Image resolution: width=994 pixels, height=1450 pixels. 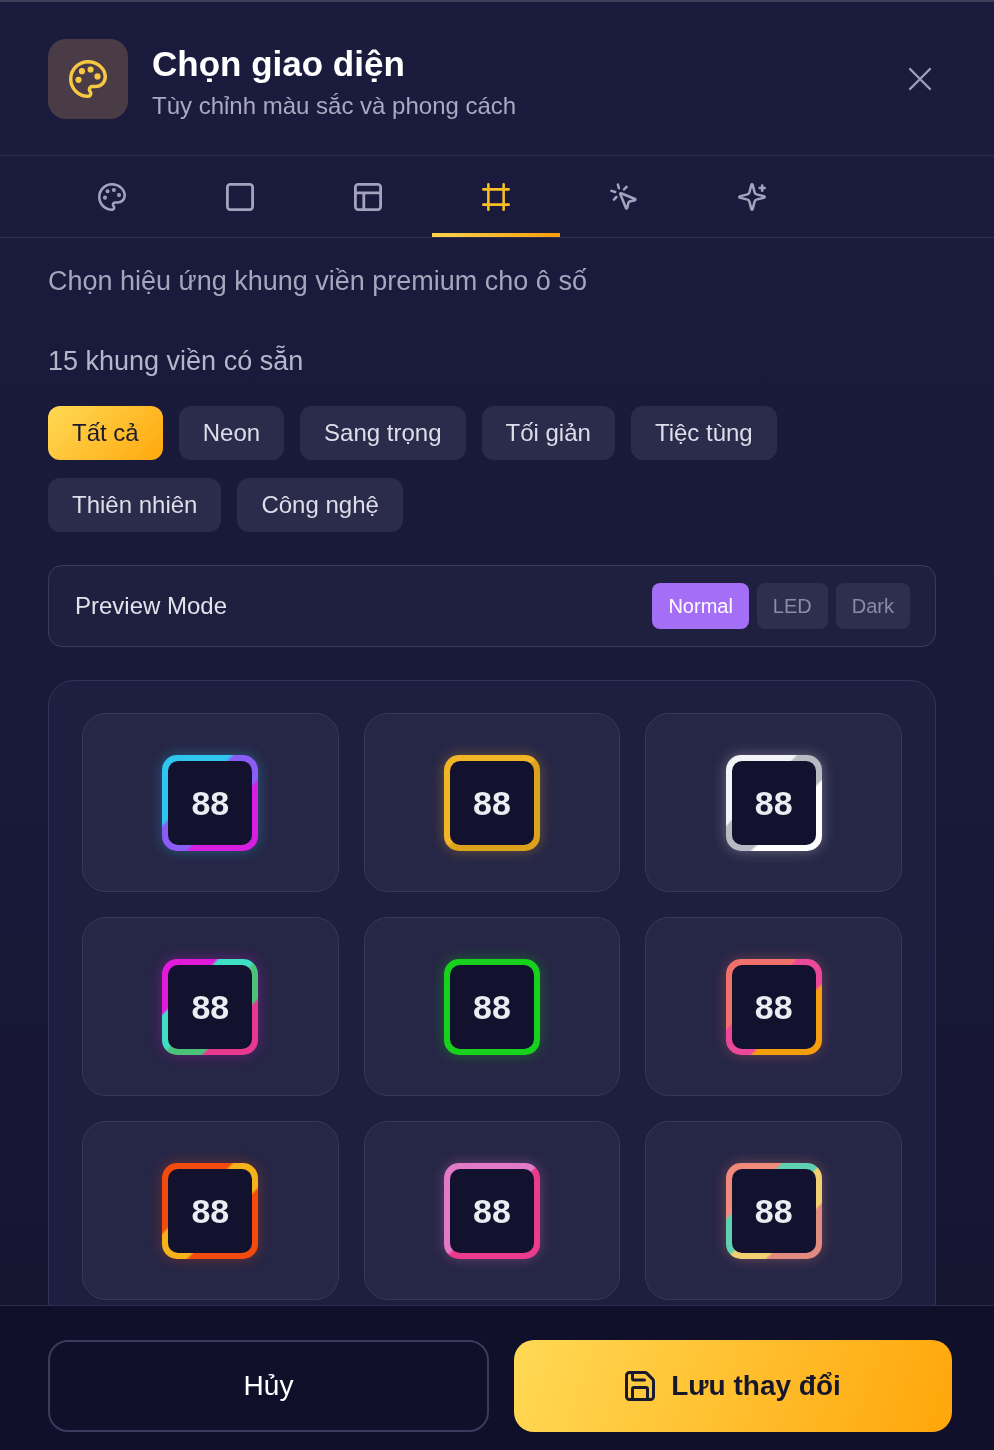 What do you see at coordinates (792, 606) in the screenshot?
I see `preview-mode-button: LED` at bounding box center [792, 606].